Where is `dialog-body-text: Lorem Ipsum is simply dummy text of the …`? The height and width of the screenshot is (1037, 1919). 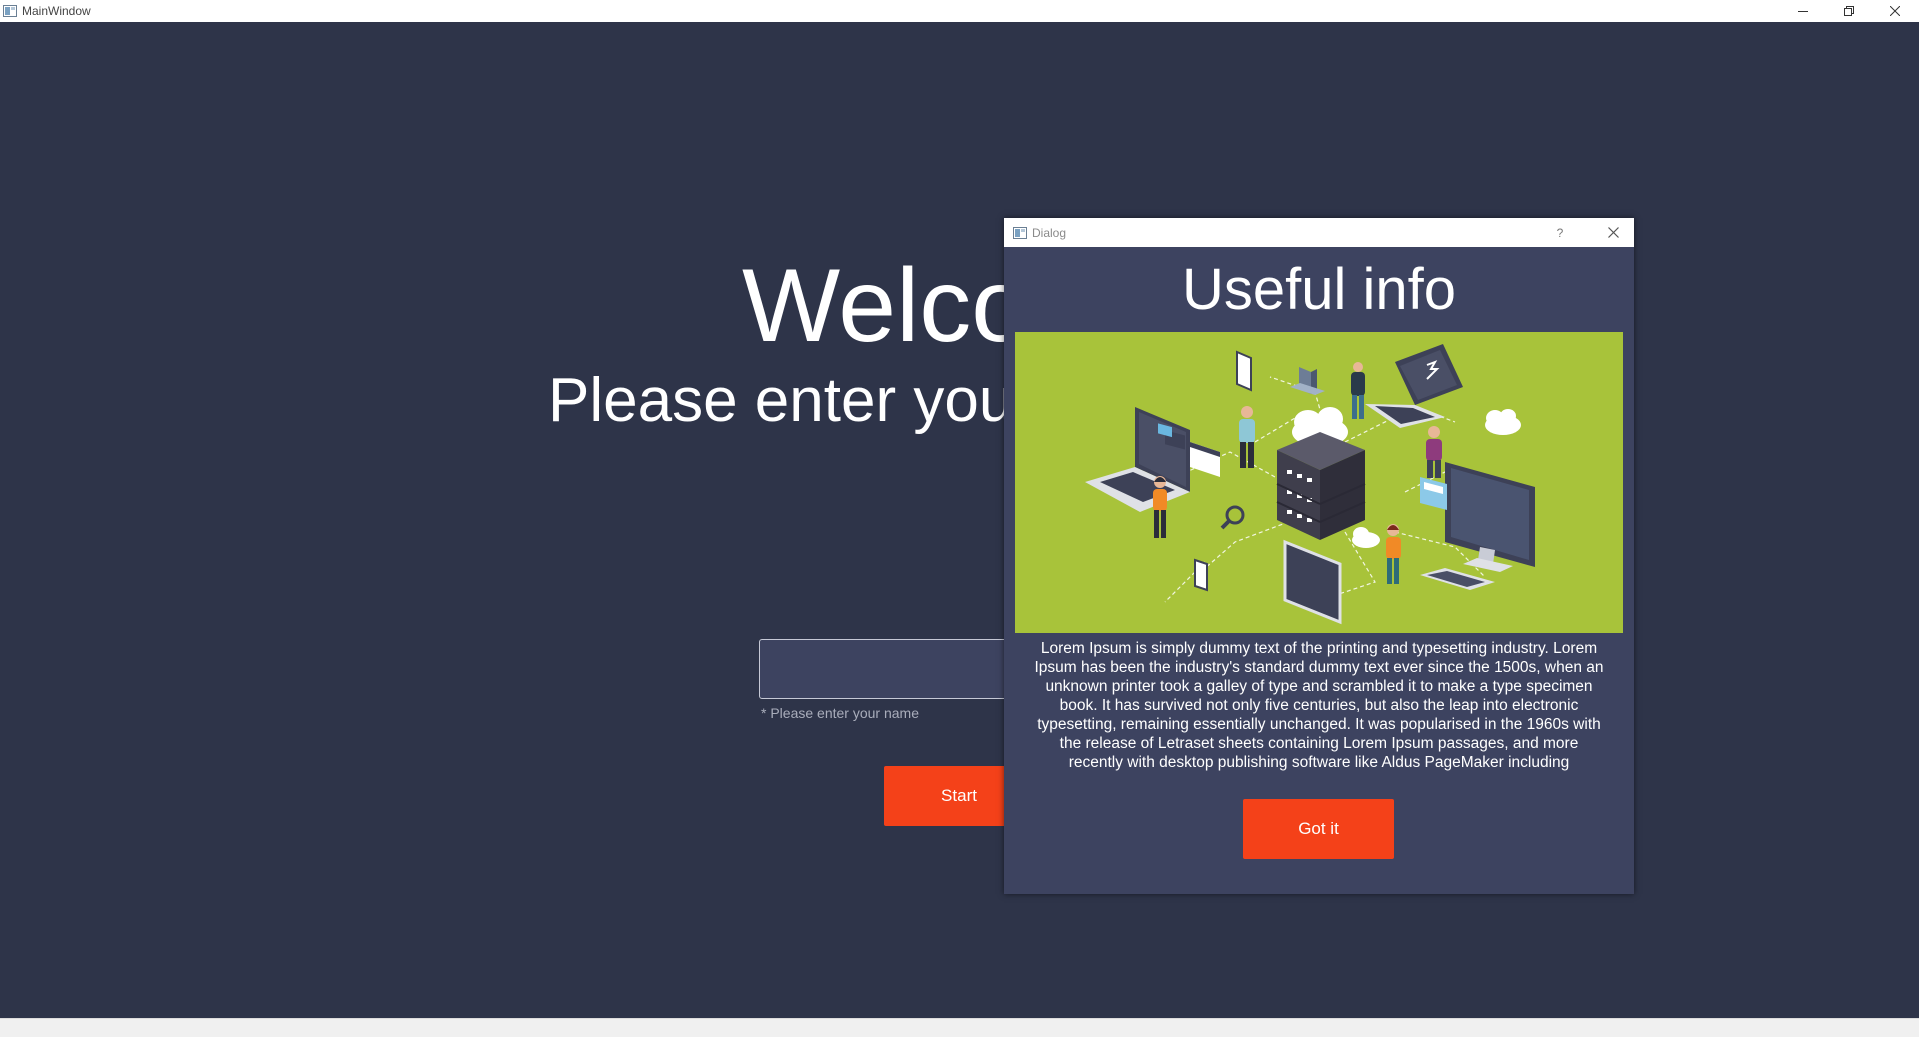
dialog-body-text: Lorem Ipsum is simply dummy text of the … is located at coordinates (1319, 705).